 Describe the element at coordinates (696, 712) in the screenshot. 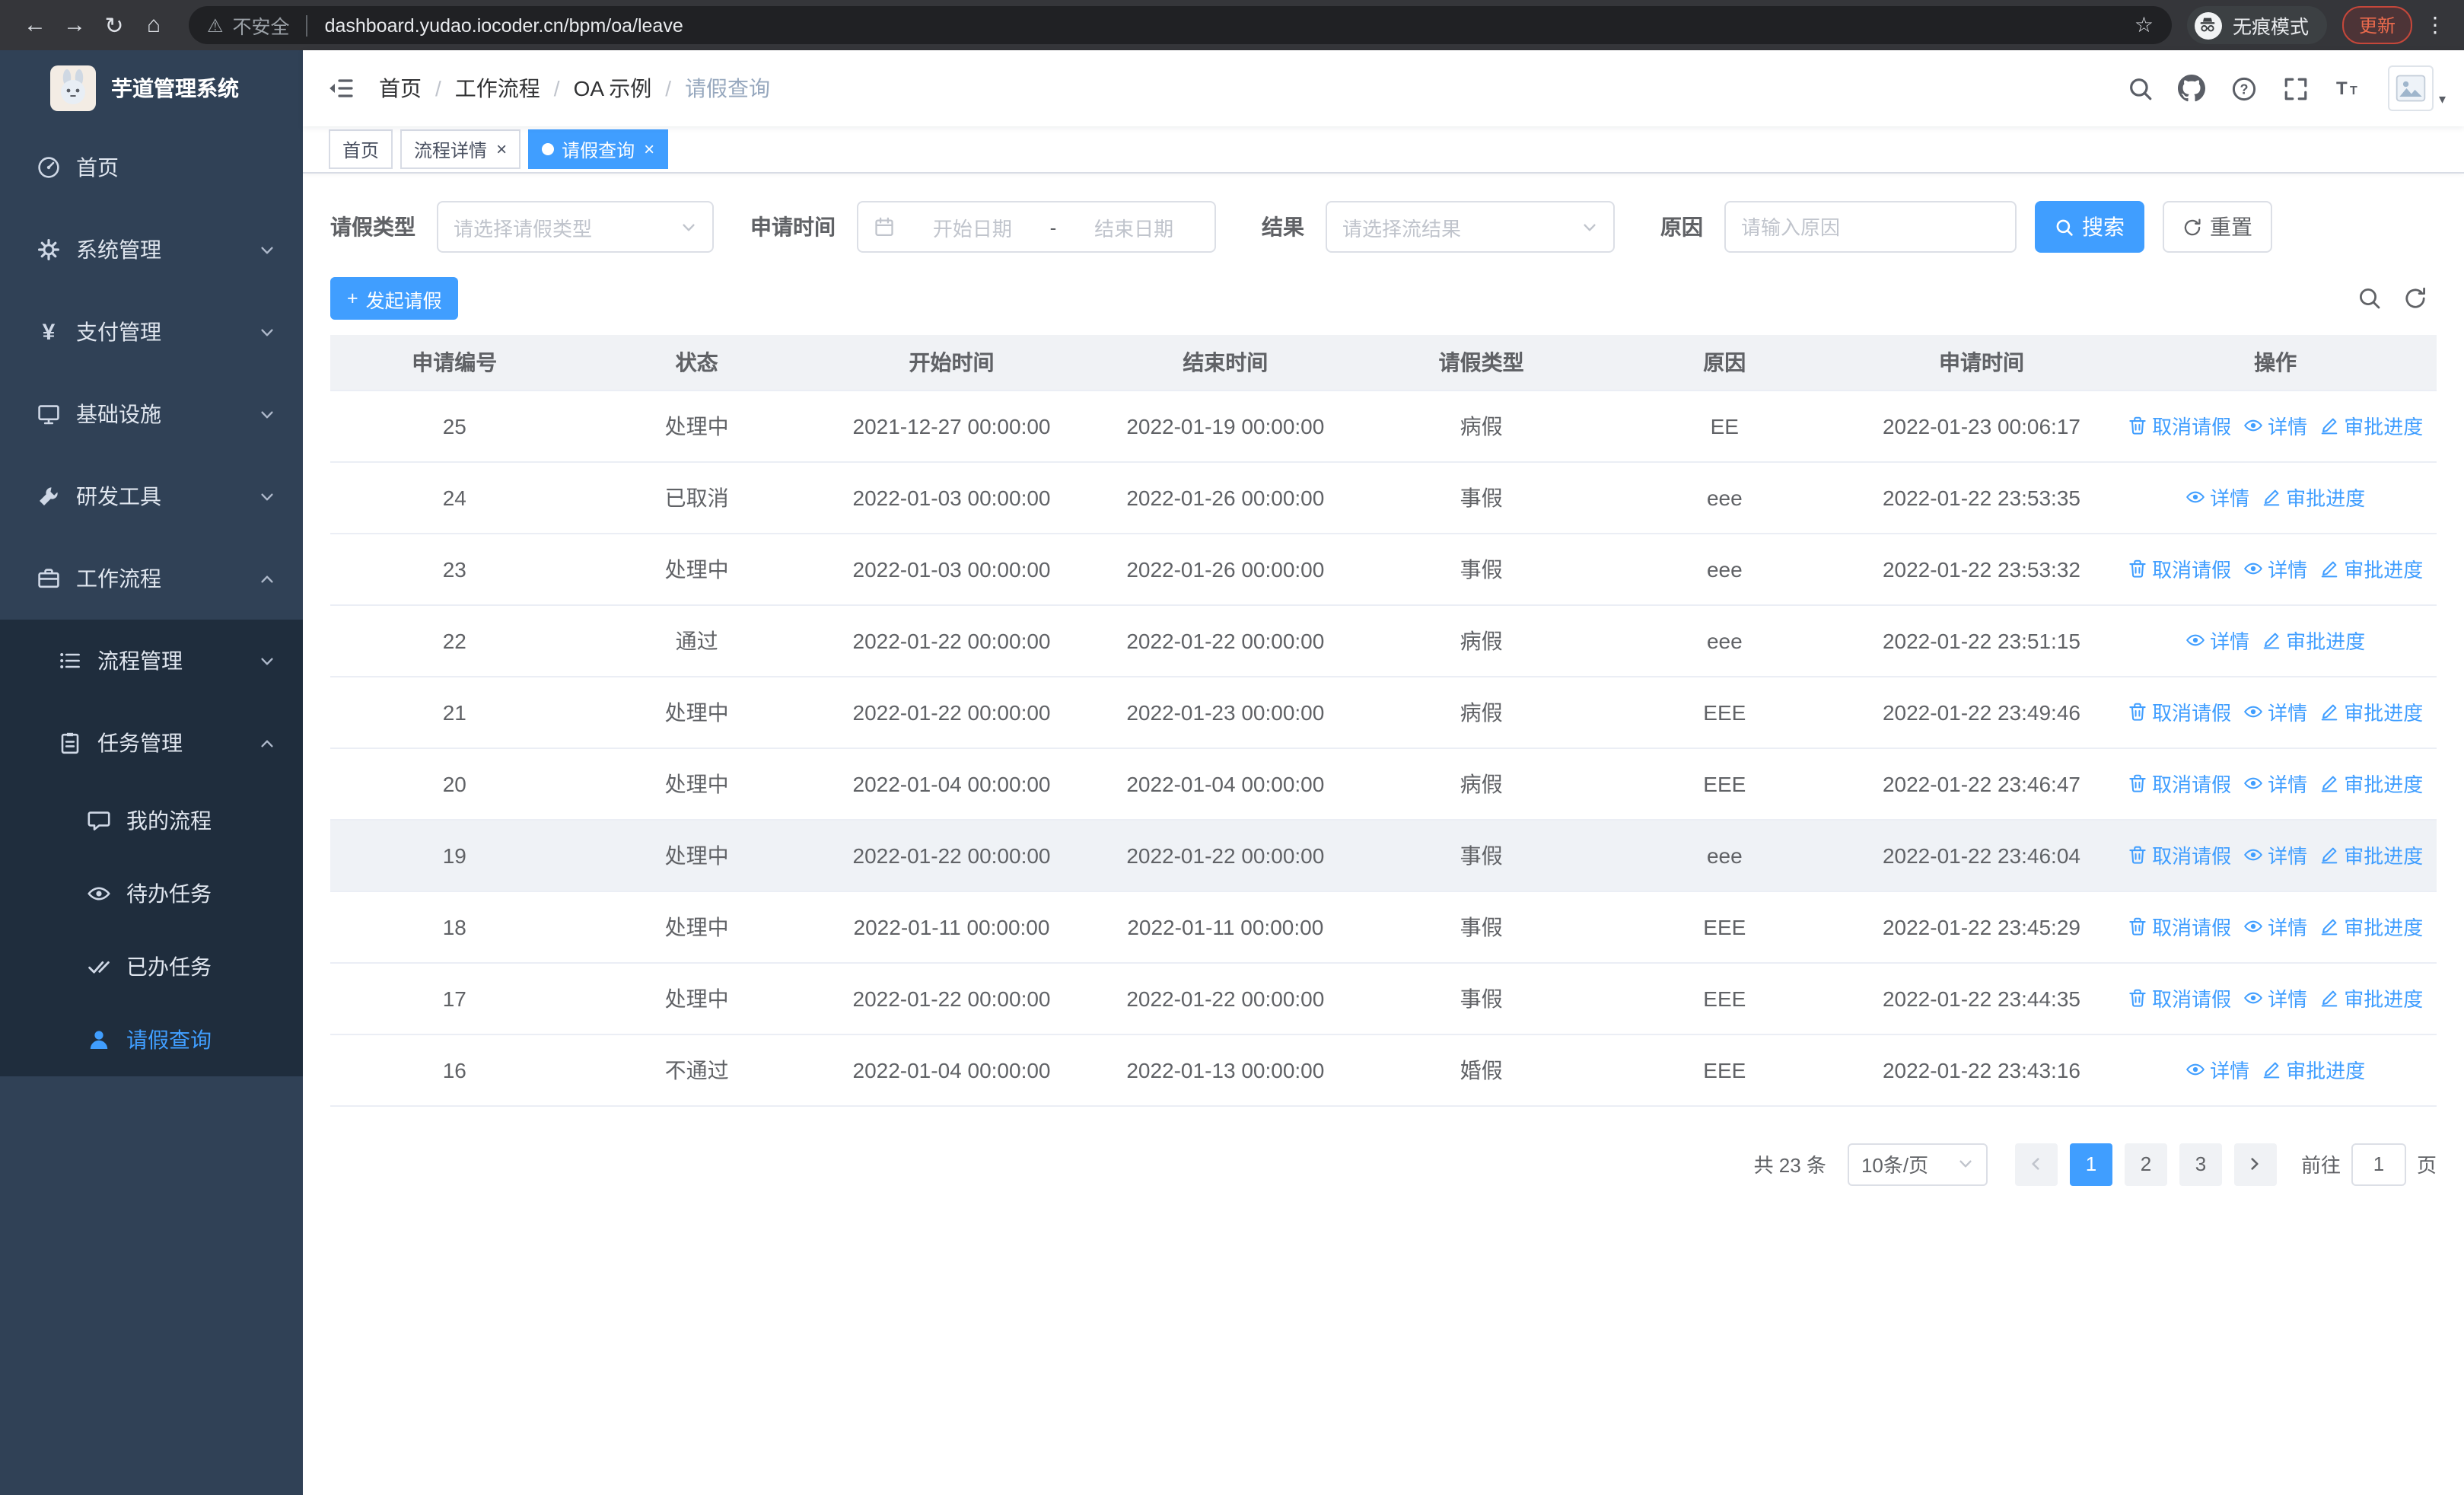

I see `cell-status: 处理中` at that location.